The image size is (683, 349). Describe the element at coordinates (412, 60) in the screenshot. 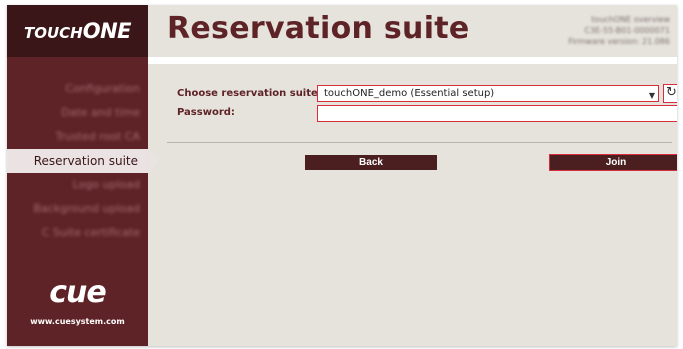

I see `header-rule` at that location.